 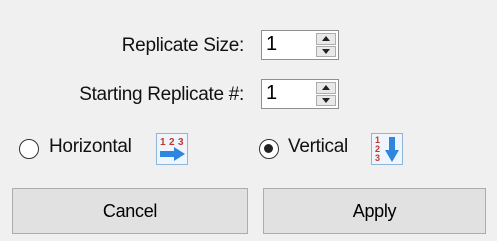 What do you see at coordinates (163, 142) in the screenshot?
I see `horizontal-icon-digit: 1` at bounding box center [163, 142].